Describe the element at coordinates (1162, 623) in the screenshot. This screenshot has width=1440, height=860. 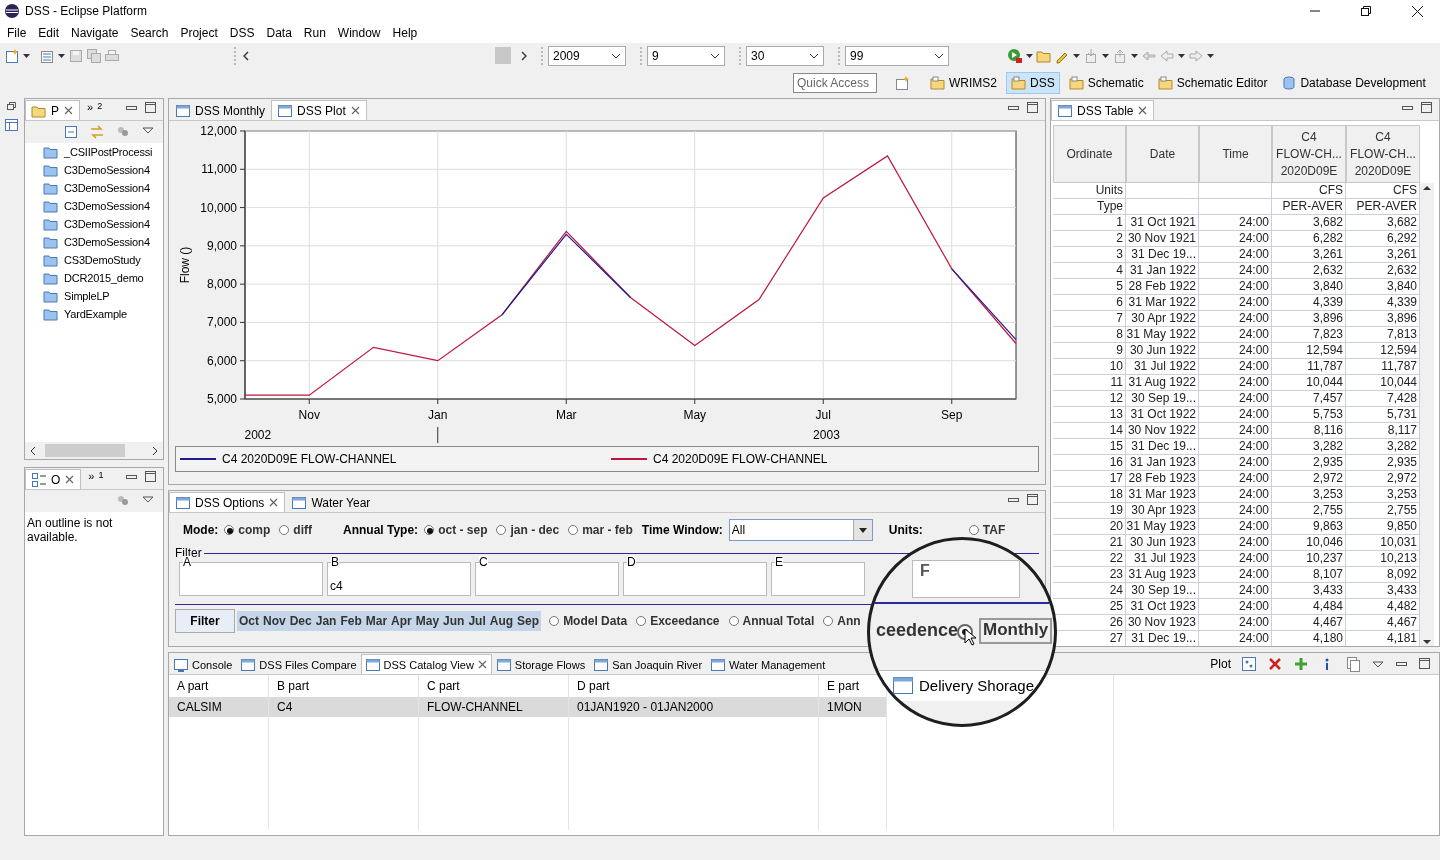
I see `table-cell: 30 Nov 1923` at that location.